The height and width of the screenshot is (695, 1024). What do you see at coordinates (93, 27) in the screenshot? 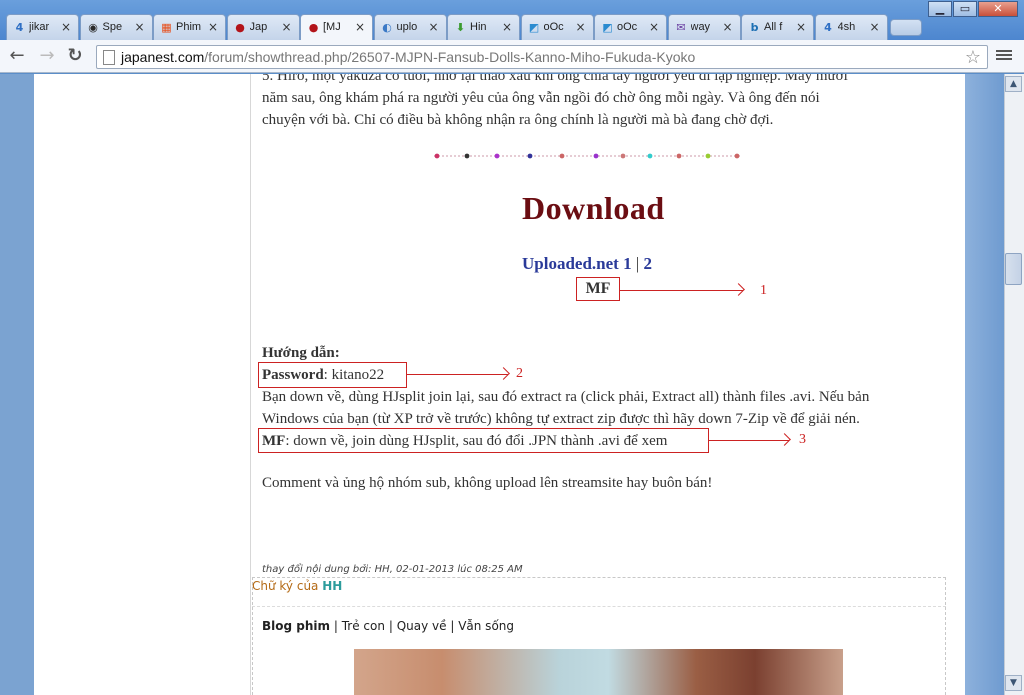
I see `speedtest-icon: ◉` at bounding box center [93, 27].